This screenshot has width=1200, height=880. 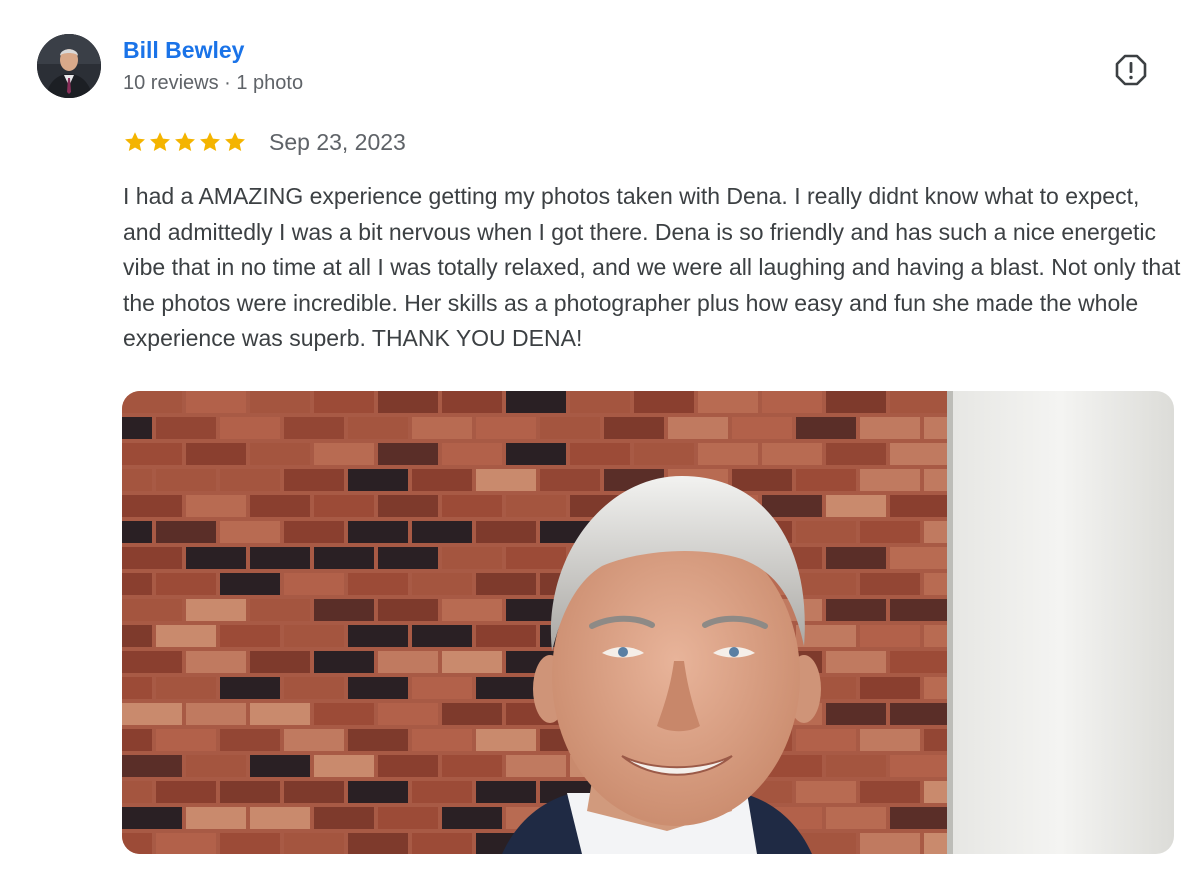 I want to click on review-date: Sep 23, 2023, so click(x=337, y=141).